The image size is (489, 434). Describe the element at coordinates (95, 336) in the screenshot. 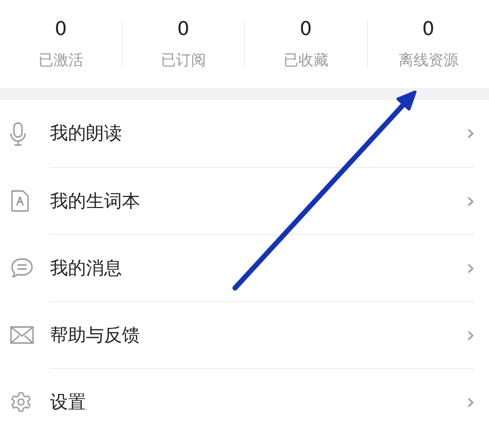

I see `menu-label: 帮助与反馈` at that location.